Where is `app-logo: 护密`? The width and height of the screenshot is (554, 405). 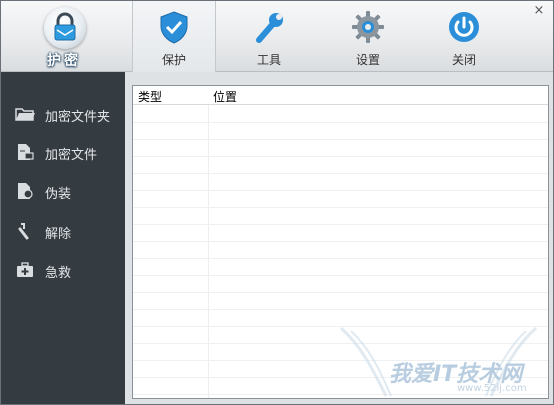
app-logo: 护密 is located at coordinates (64, 36).